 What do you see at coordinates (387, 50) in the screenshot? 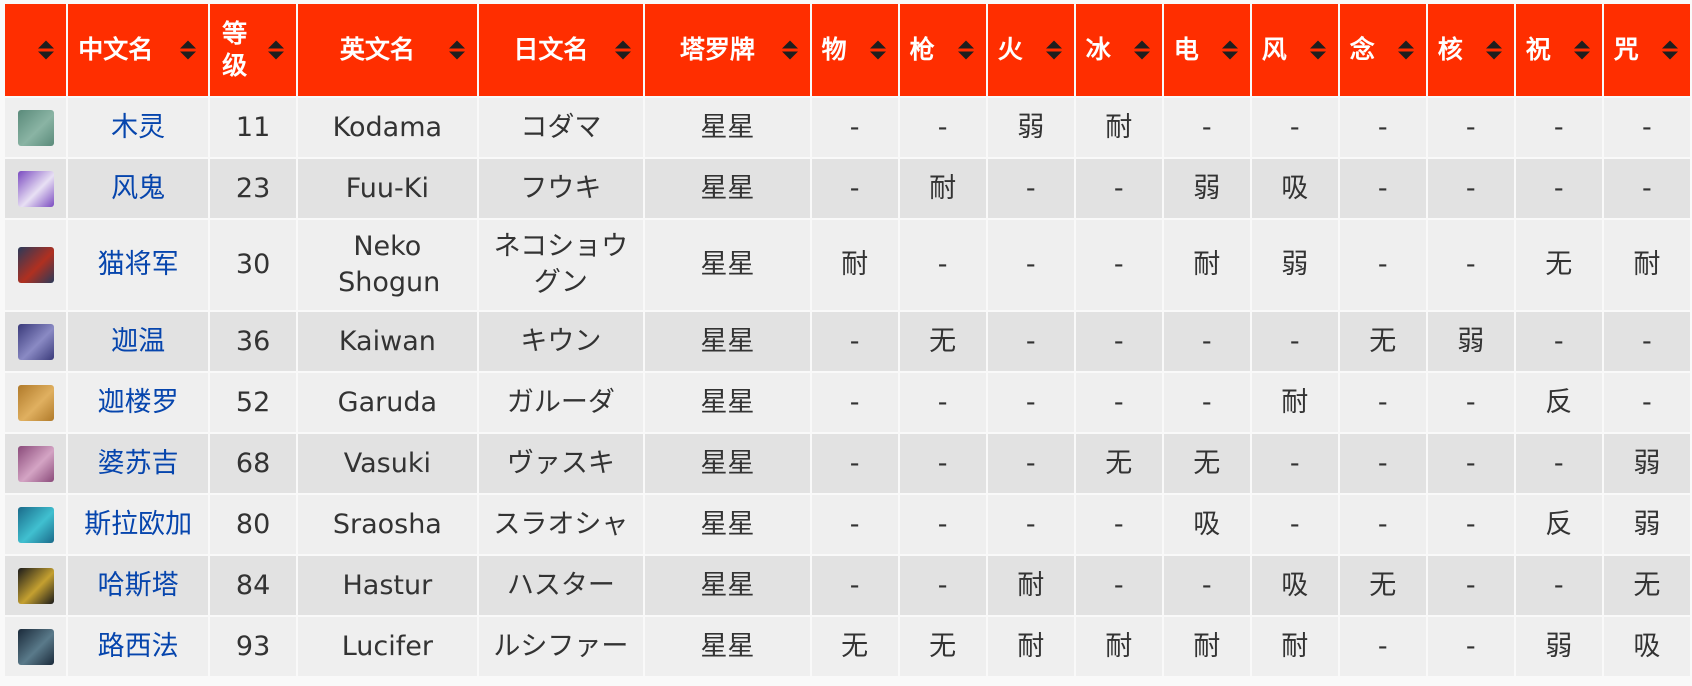
I see `header-en-name: 英文名` at bounding box center [387, 50].